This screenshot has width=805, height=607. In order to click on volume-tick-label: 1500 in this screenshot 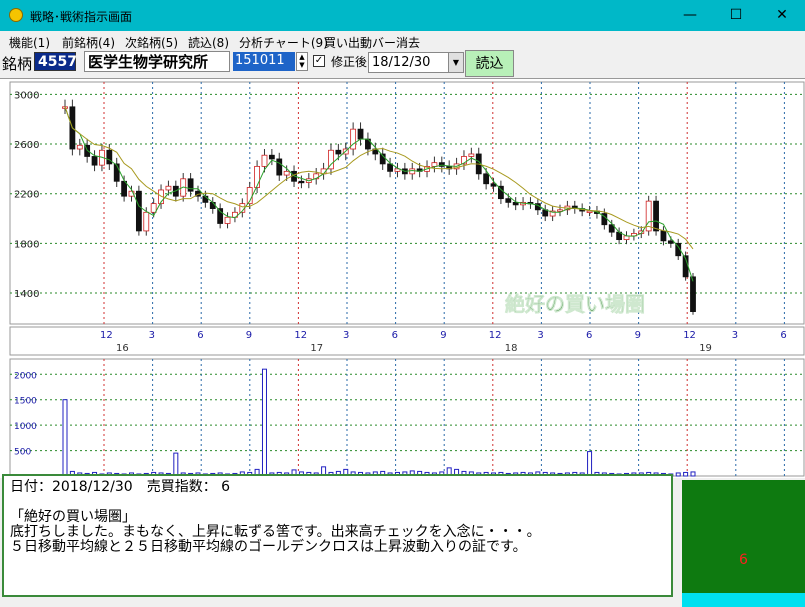, I will do `click(25, 402)`.